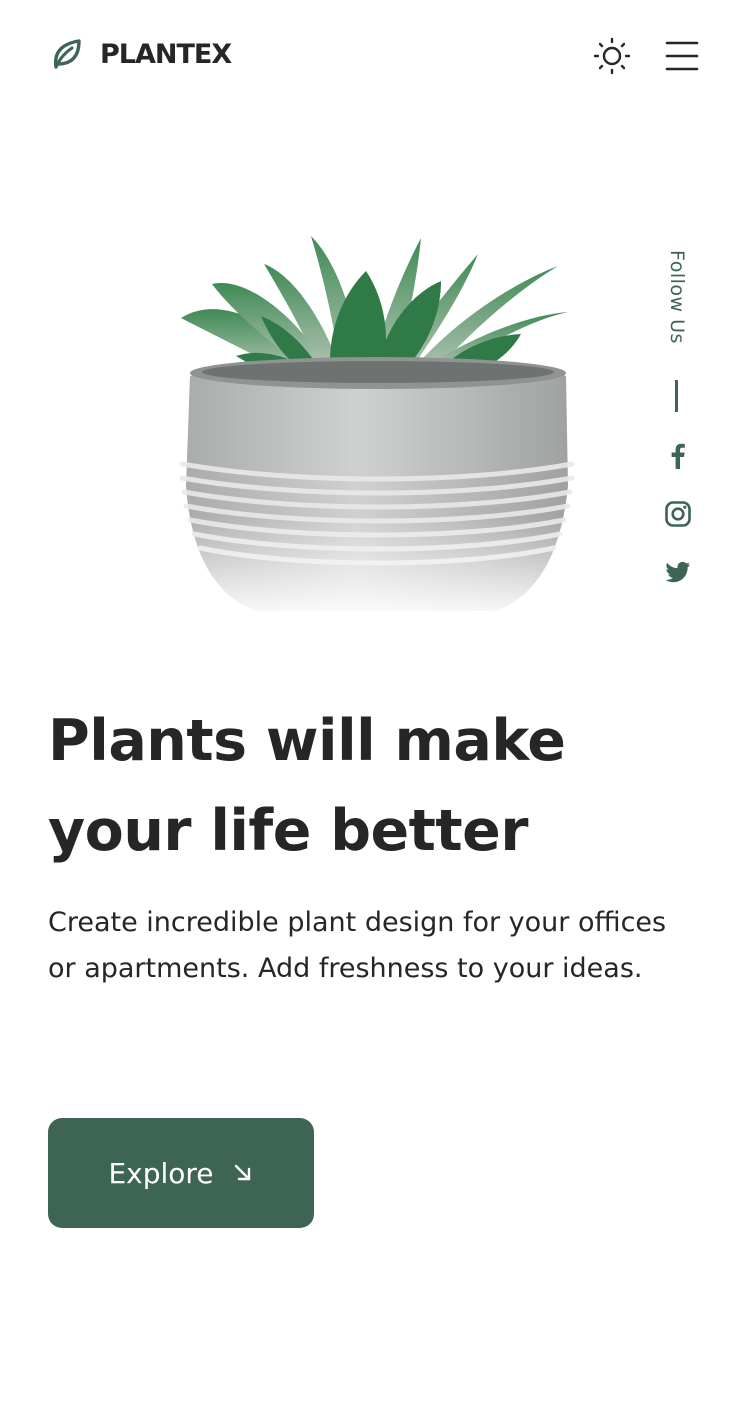  What do you see at coordinates (67, 54) in the screenshot?
I see `leaf-icon` at bounding box center [67, 54].